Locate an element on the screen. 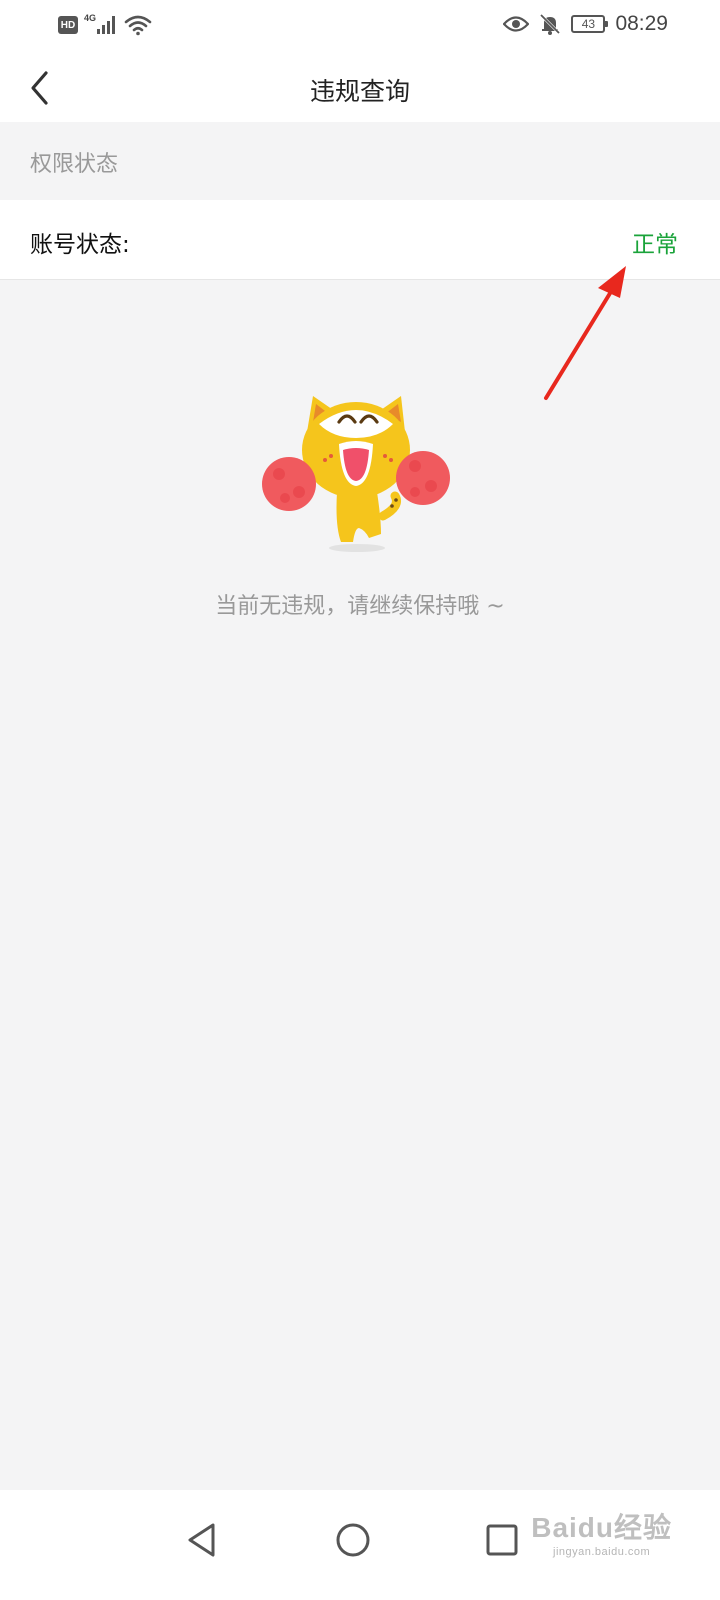  baidu-jingyan-watermark: Baidu经验 jingyan.baidu.com is located at coordinates (601, 1532).